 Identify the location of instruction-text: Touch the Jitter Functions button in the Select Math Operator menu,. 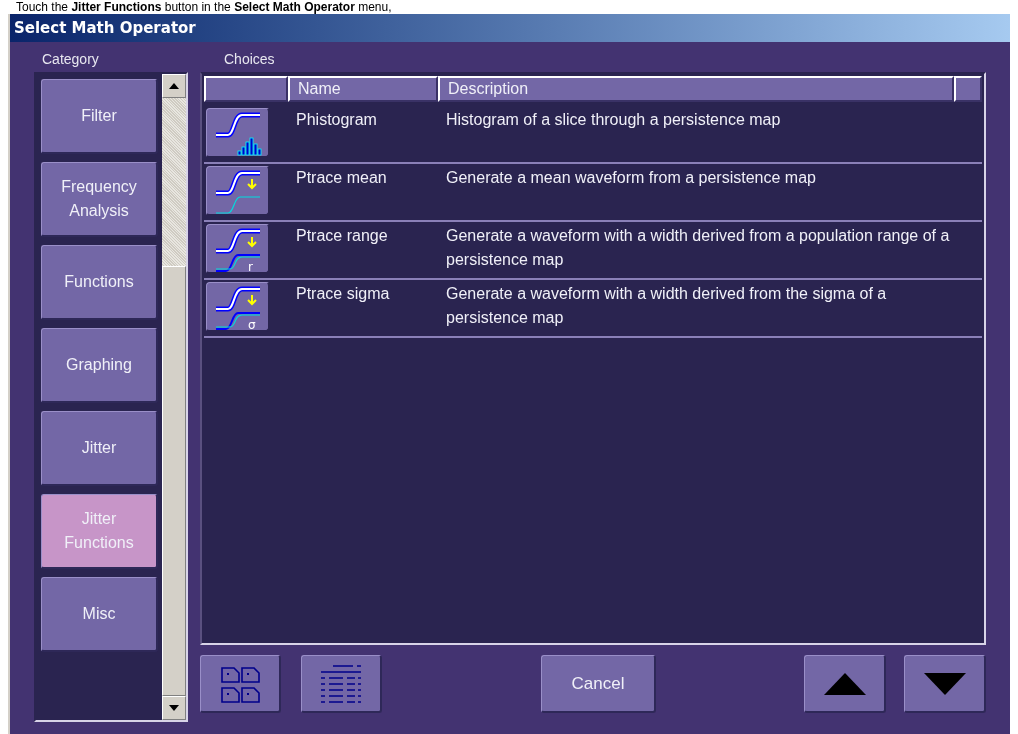
(204, 7).